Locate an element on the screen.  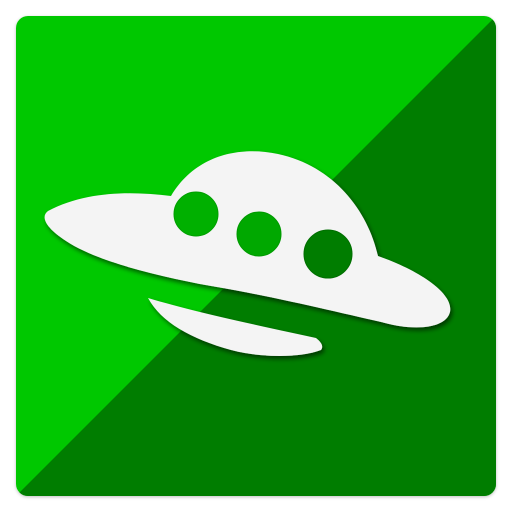
porthole-middle is located at coordinates (259, 234).